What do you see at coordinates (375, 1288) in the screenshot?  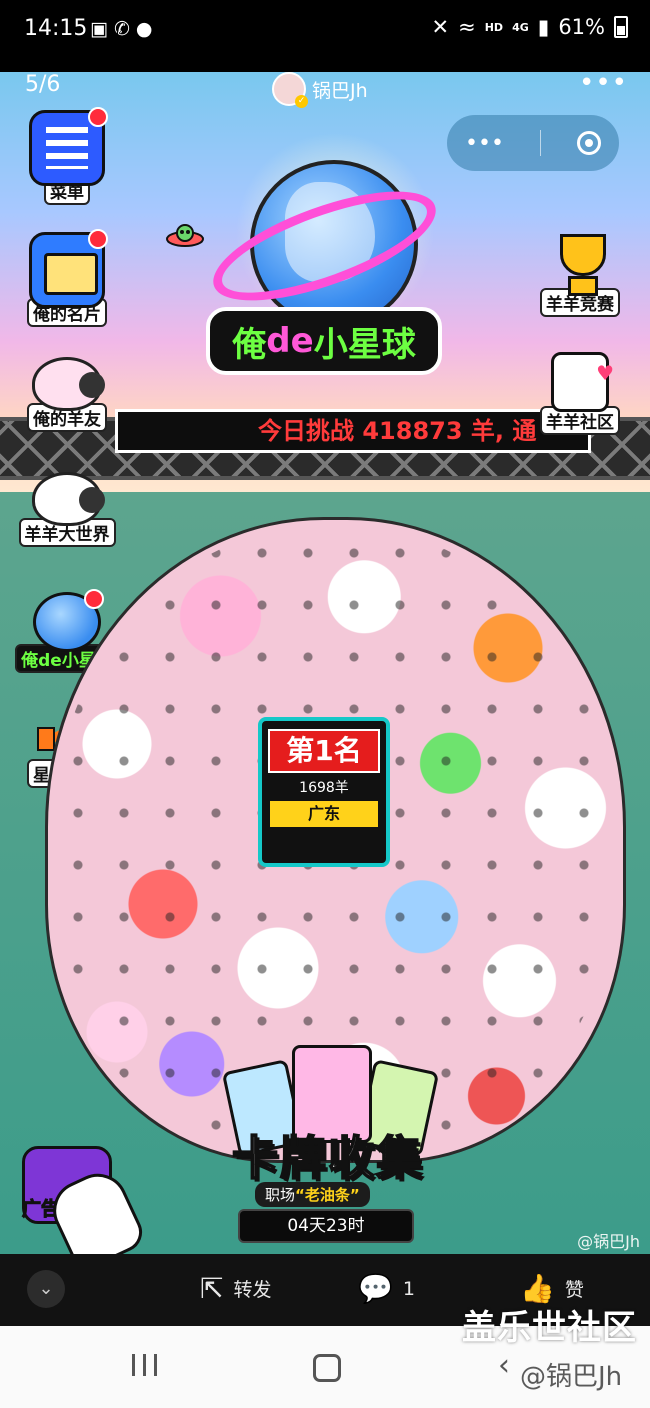 I see `comment-icon: 💬` at bounding box center [375, 1288].